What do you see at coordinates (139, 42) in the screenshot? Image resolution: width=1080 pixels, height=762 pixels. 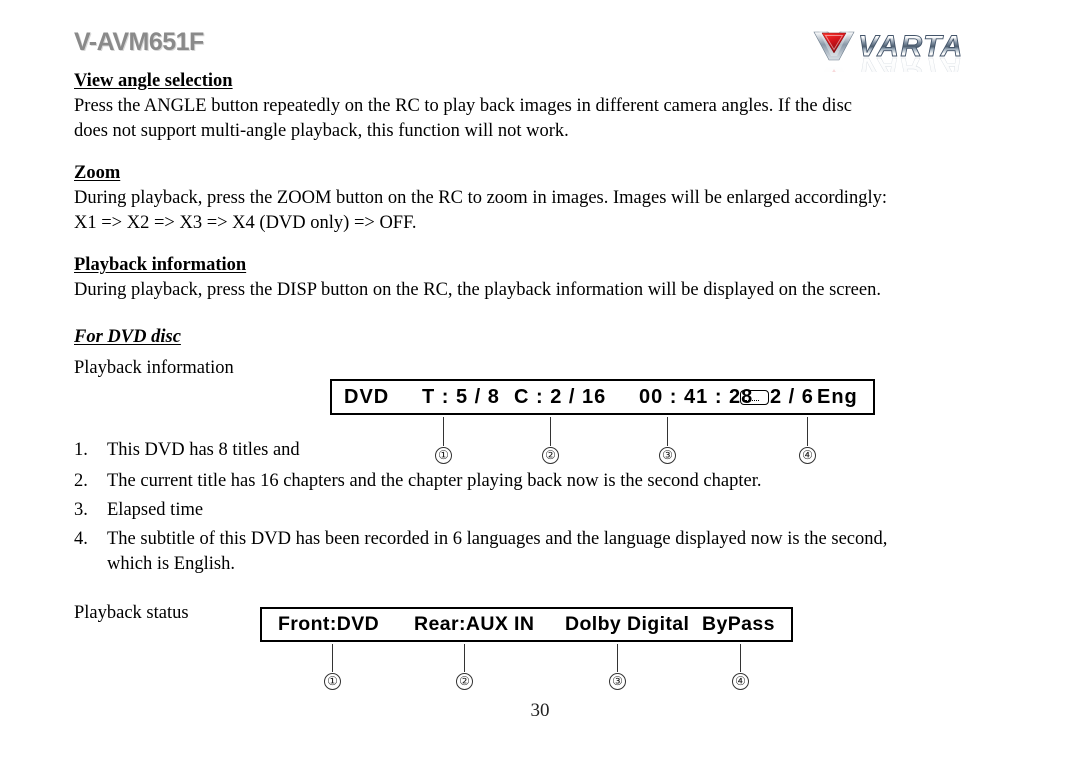 I see `page-title: V-AVM651F` at bounding box center [139, 42].